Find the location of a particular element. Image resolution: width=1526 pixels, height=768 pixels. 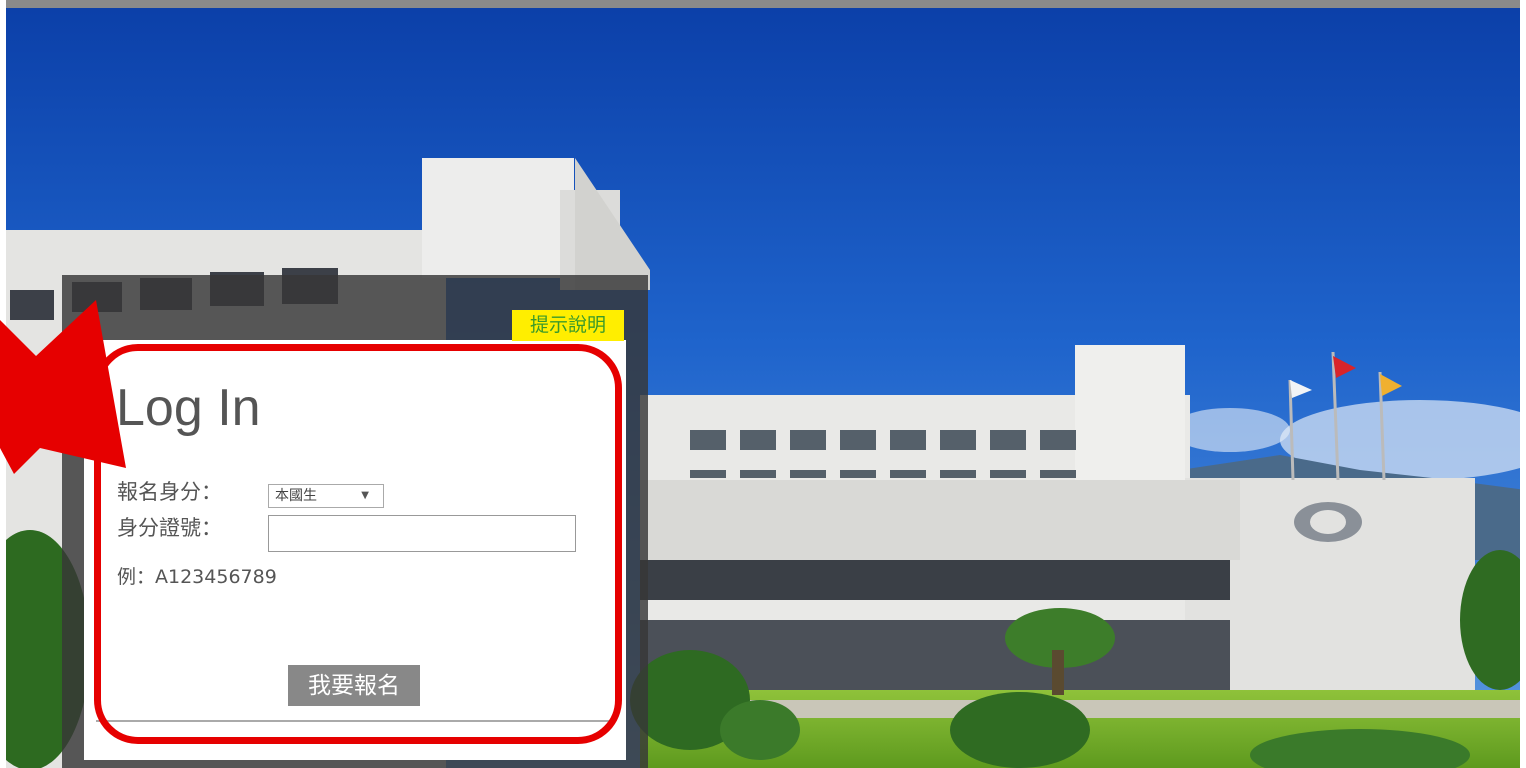

dropdown-arrow-icon: ▼ is located at coordinates (365, 495).